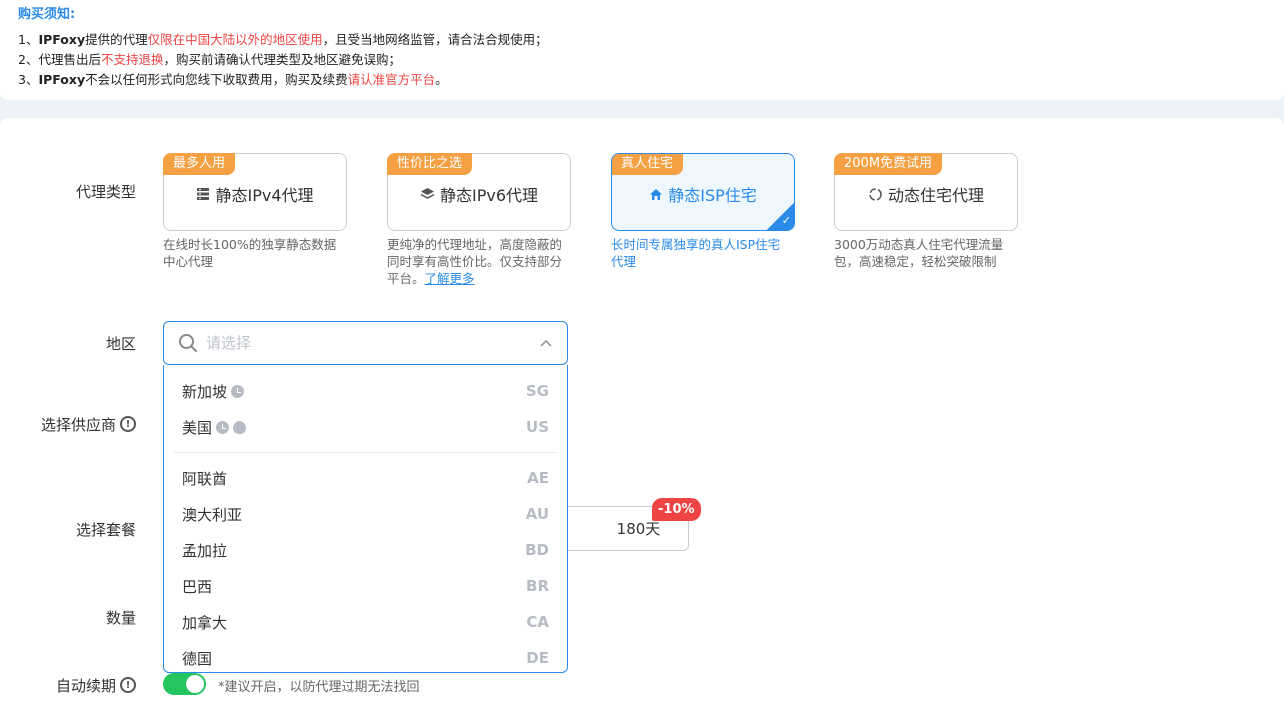  Describe the element at coordinates (203, 194) in the screenshot. I see `server-icon` at that location.